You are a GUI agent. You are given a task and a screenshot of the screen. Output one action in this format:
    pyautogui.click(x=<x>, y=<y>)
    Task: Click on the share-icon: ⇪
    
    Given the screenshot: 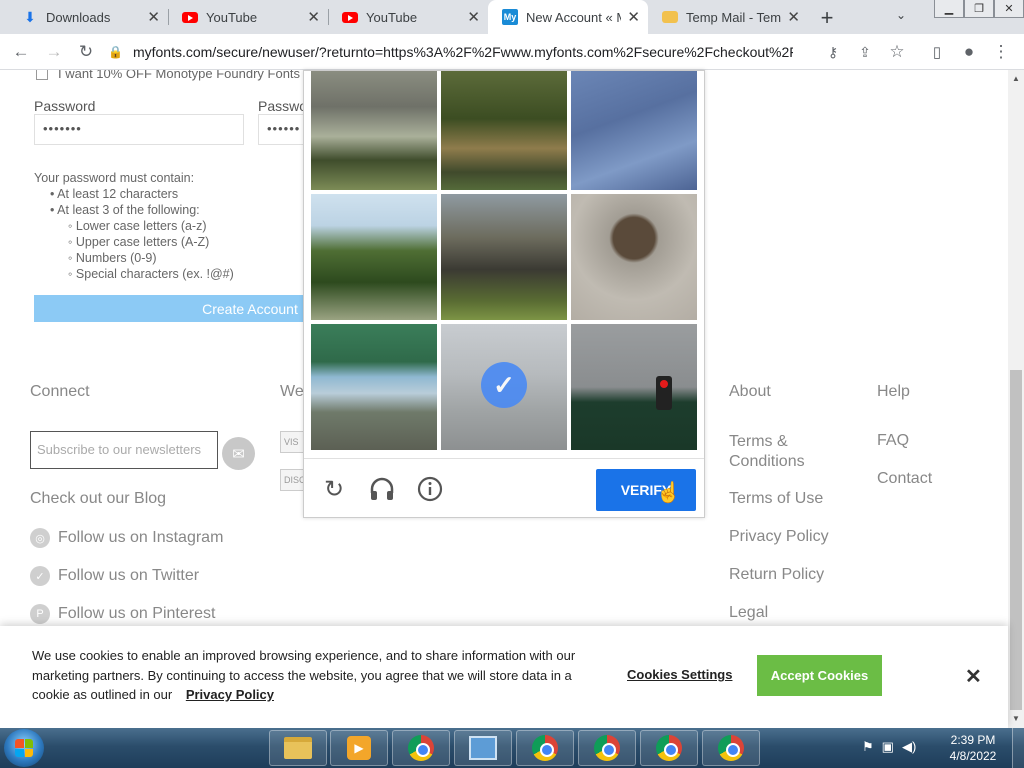 What is the action you would take?
    pyautogui.click(x=865, y=52)
    